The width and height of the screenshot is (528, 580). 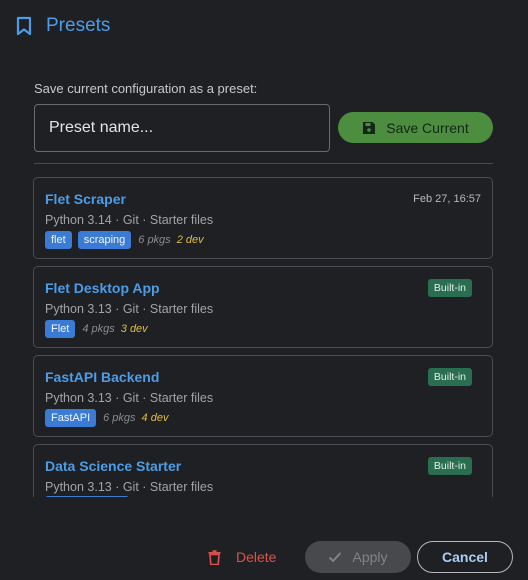 I want to click on preset-tags: flet scraping 6 pkgs 2 dev, so click(x=124, y=240).